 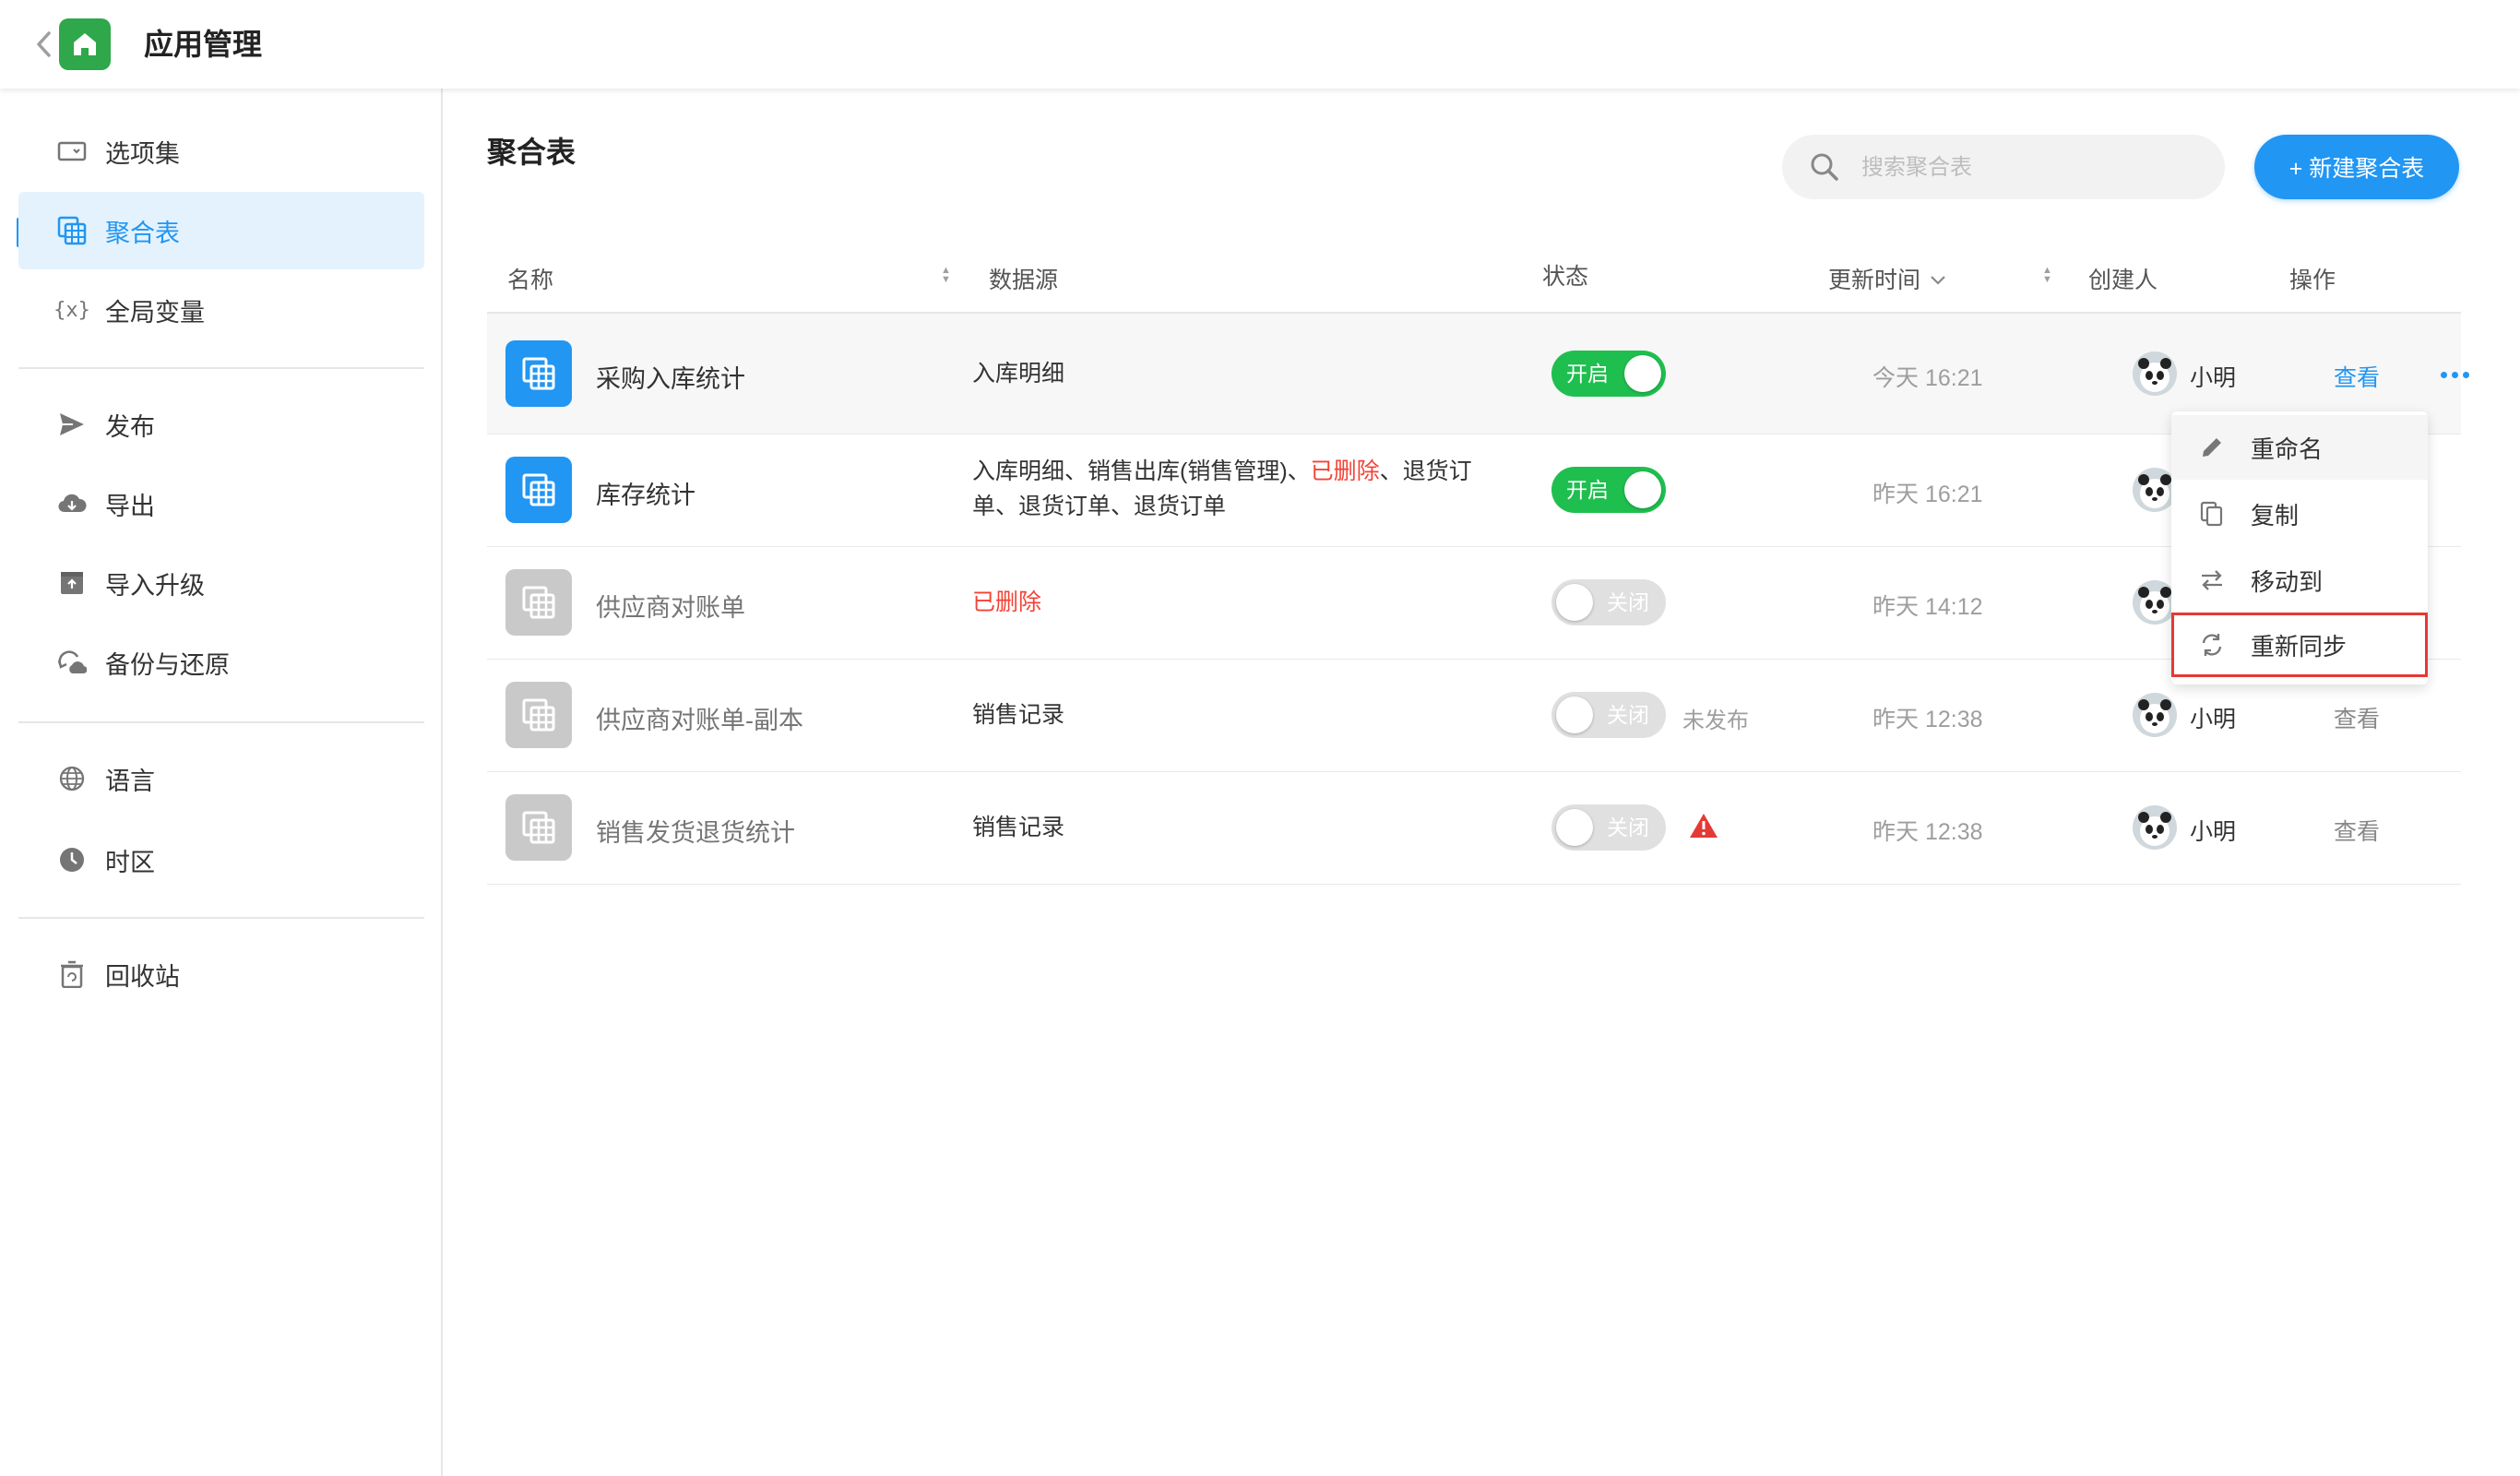 I want to click on sidebar-item-option-sets: 选项集, so click(x=221, y=151).